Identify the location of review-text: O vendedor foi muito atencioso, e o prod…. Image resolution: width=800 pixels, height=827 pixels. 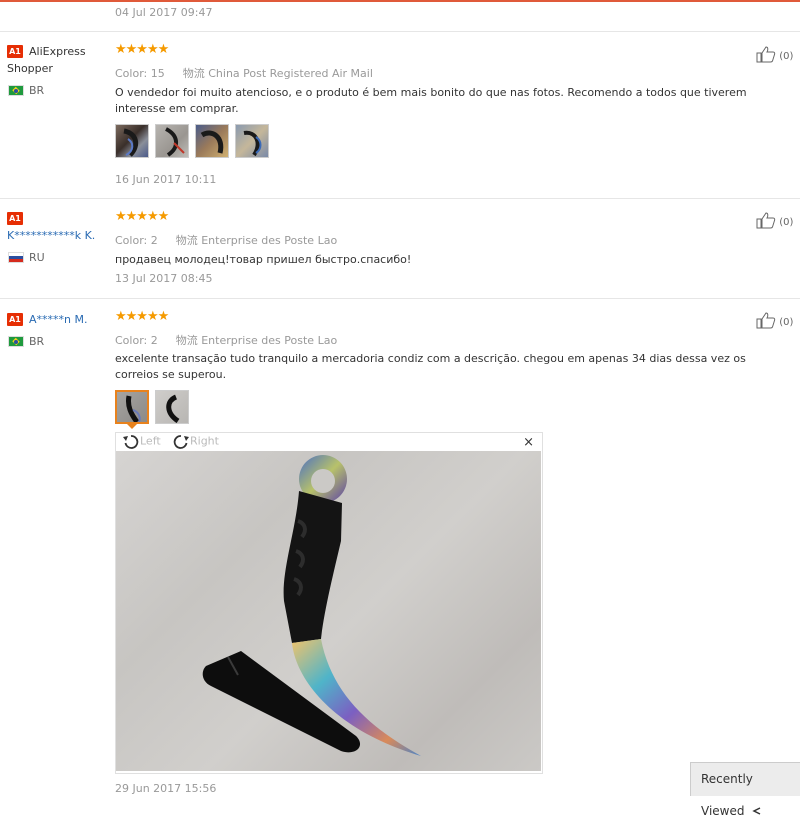
(431, 100).